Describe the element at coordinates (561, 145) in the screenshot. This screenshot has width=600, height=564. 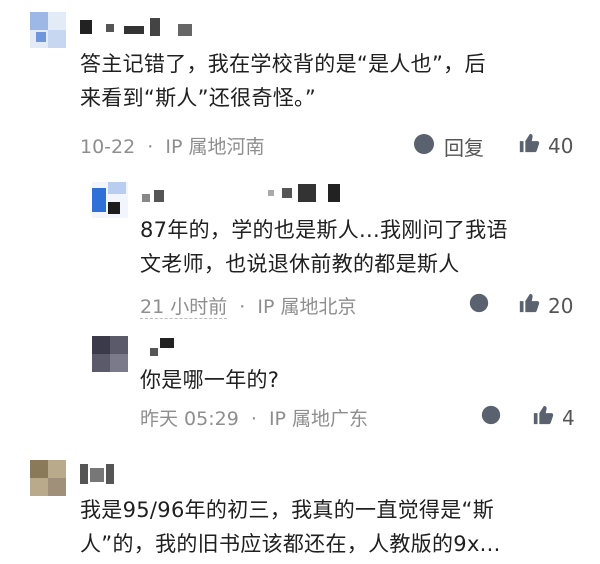
I see `like-count: 40` at that location.